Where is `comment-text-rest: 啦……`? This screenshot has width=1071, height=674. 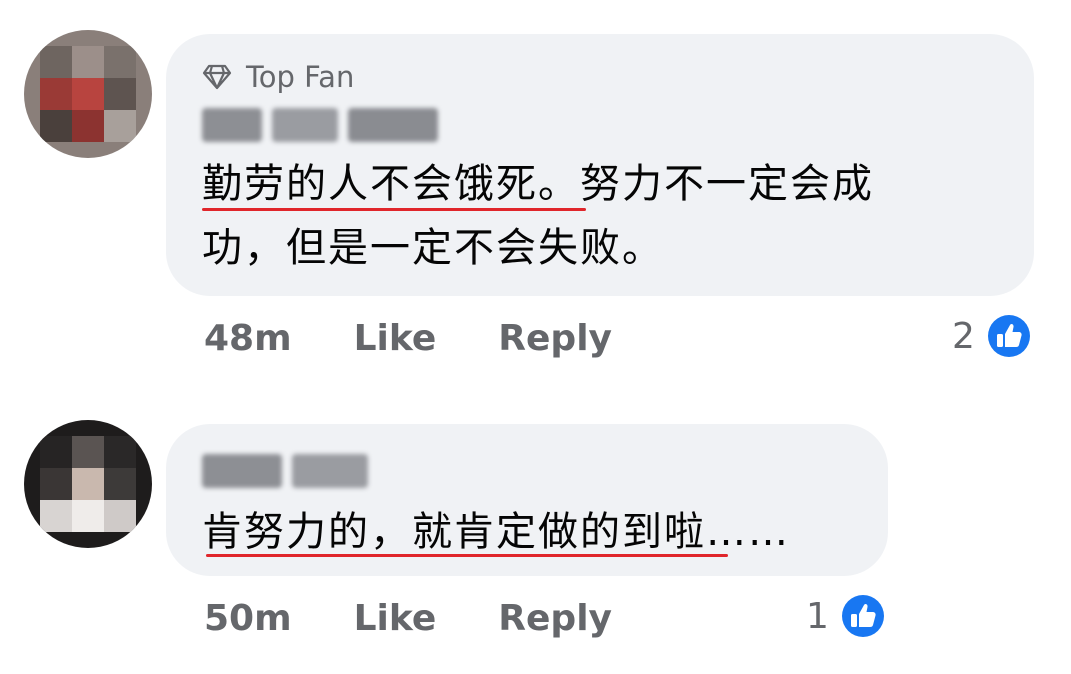 comment-text-rest: 啦…… is located at coordinates (727, 532).